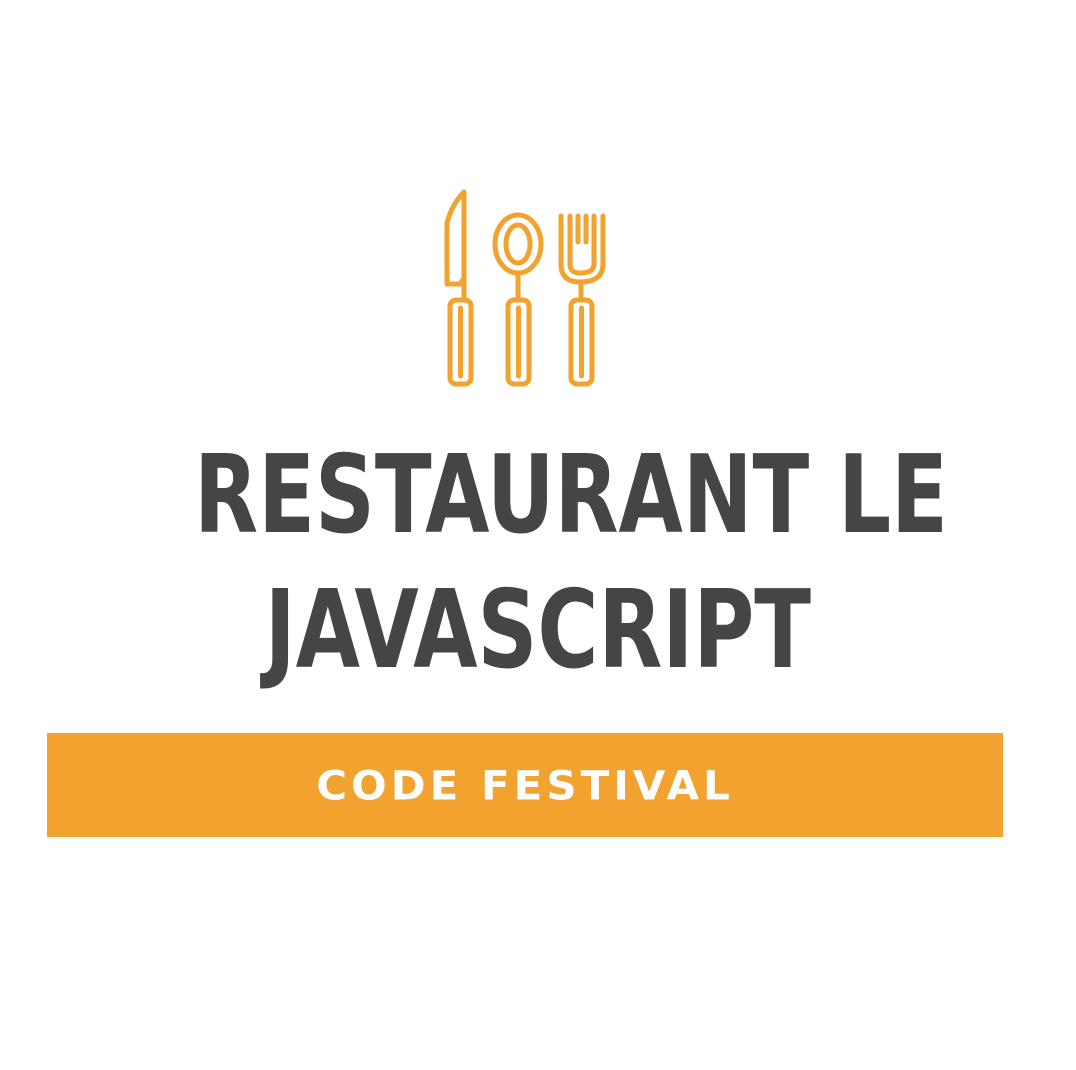 The image size is (1076, 1070). I want to click on spoon-icon, so click(518, 299).